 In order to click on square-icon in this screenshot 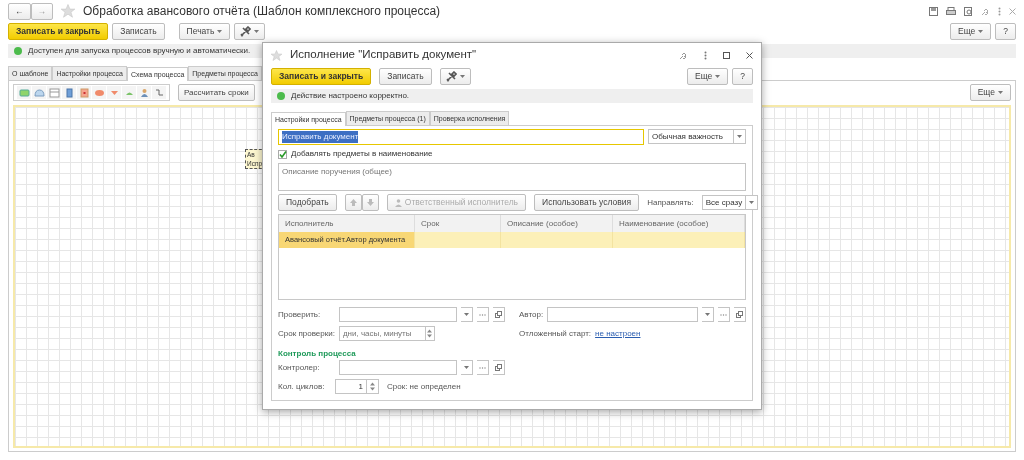, I will do `click(84, 92)`.